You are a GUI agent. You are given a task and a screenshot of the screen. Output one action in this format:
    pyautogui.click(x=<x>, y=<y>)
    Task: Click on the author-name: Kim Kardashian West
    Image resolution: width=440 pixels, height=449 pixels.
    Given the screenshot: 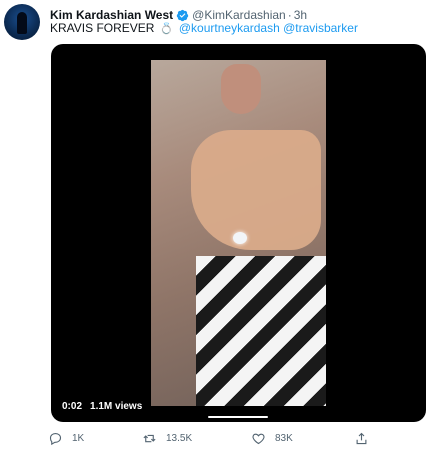 What is the action you would take?
    pyautogui.click(x=111, y=15)
    